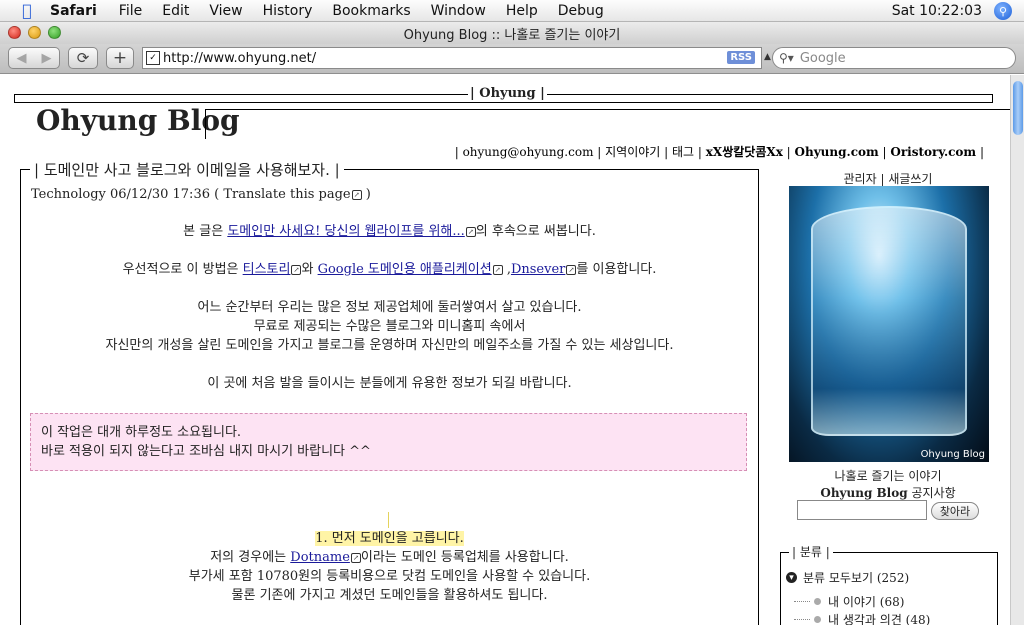 Image resolution: width=1024 pixels, height=625 pixels. I want to click on forward-arrow-icon: ▶, so click(46, 58).